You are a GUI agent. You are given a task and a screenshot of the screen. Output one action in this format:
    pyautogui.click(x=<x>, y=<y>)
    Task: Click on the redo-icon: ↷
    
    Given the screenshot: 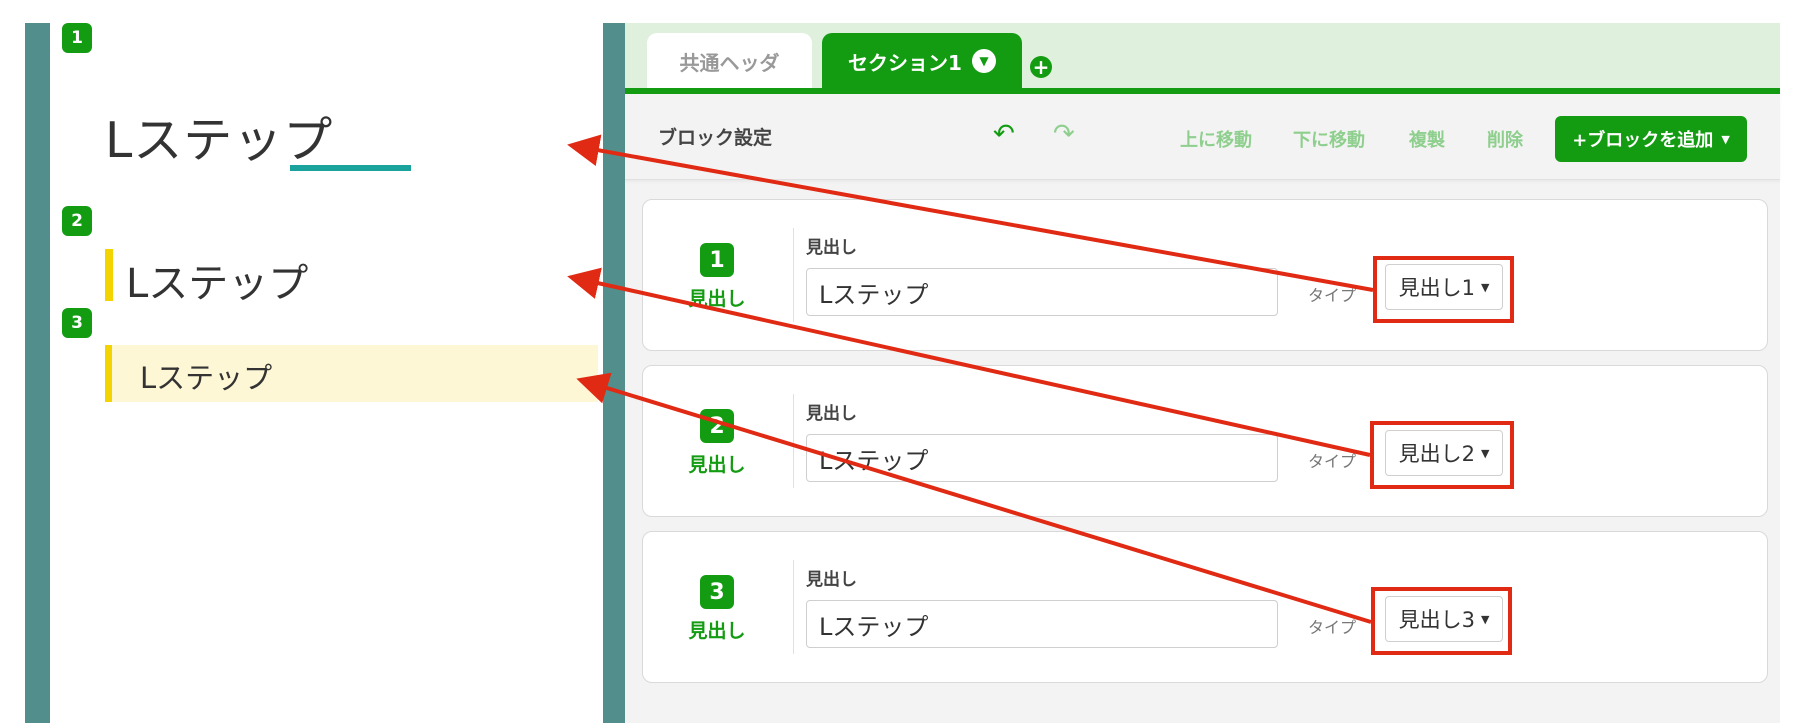 What is the action you would take?
    pyautogui.click(x=1064, y=134)
    